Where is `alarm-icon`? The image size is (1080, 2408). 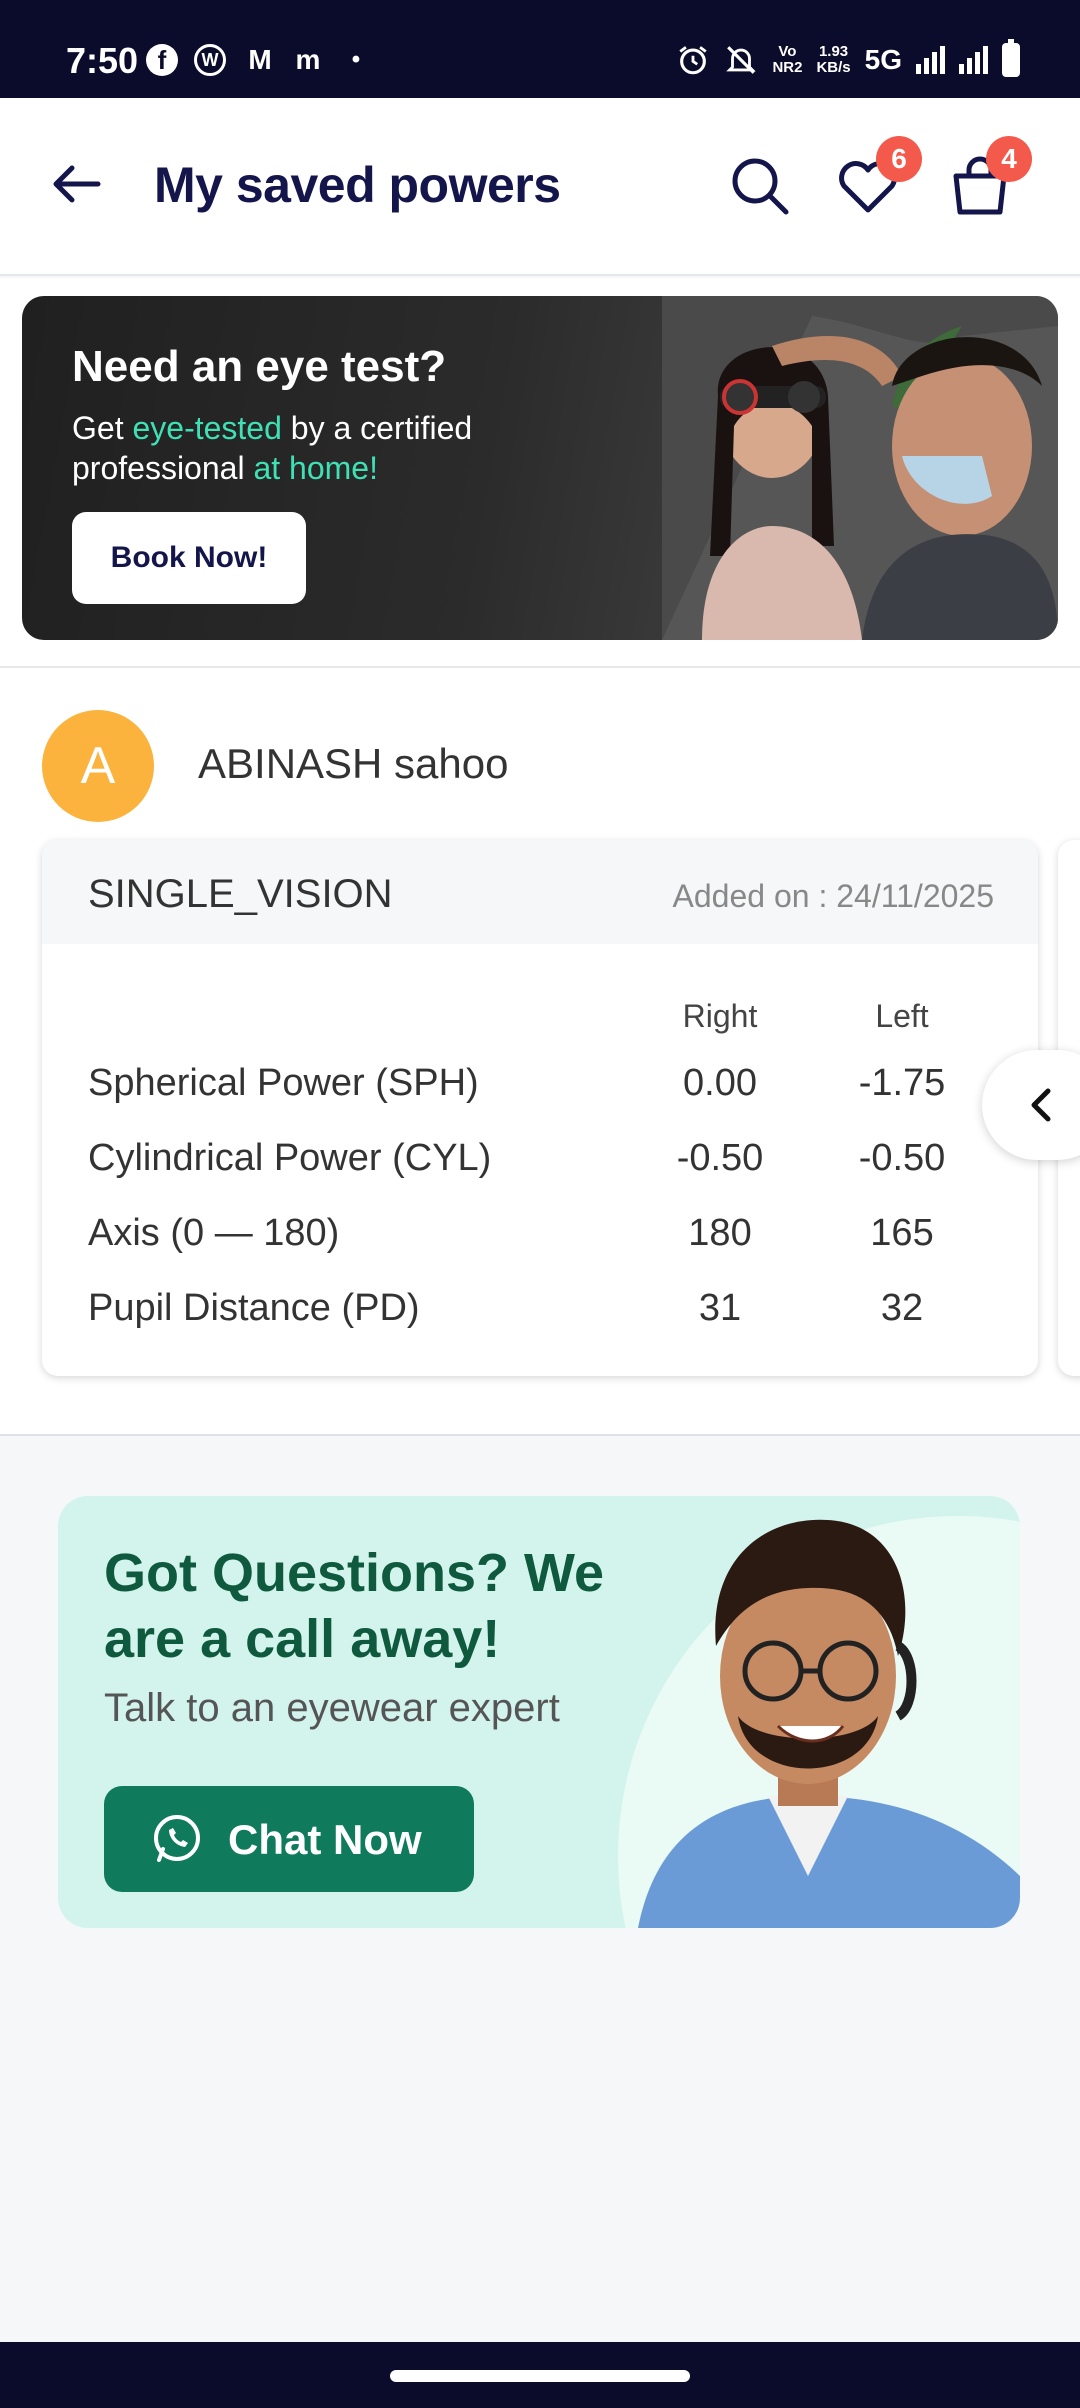
alarm-icon is located at coordinates (693, 60).